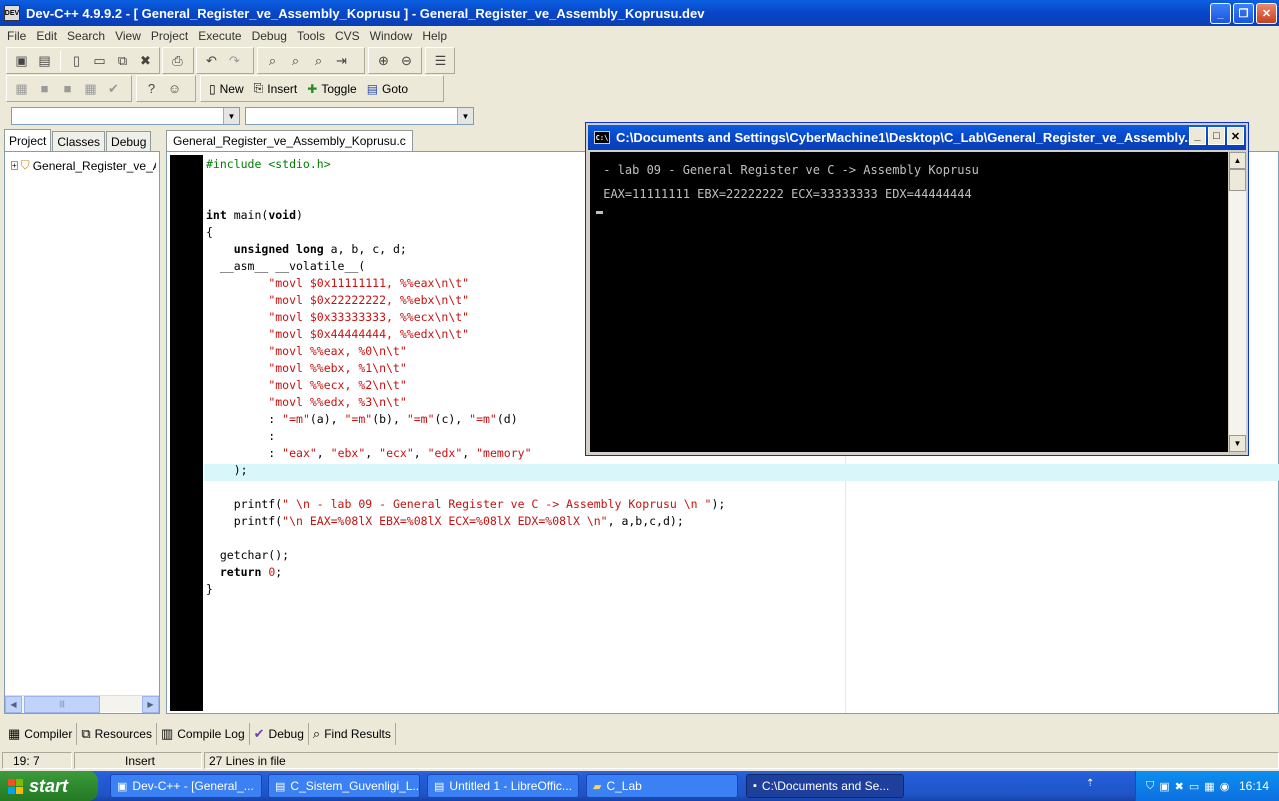  Describe the element at coordinates (21, 88) in the screenshot. I see `compile-icon: ▦` at that location.